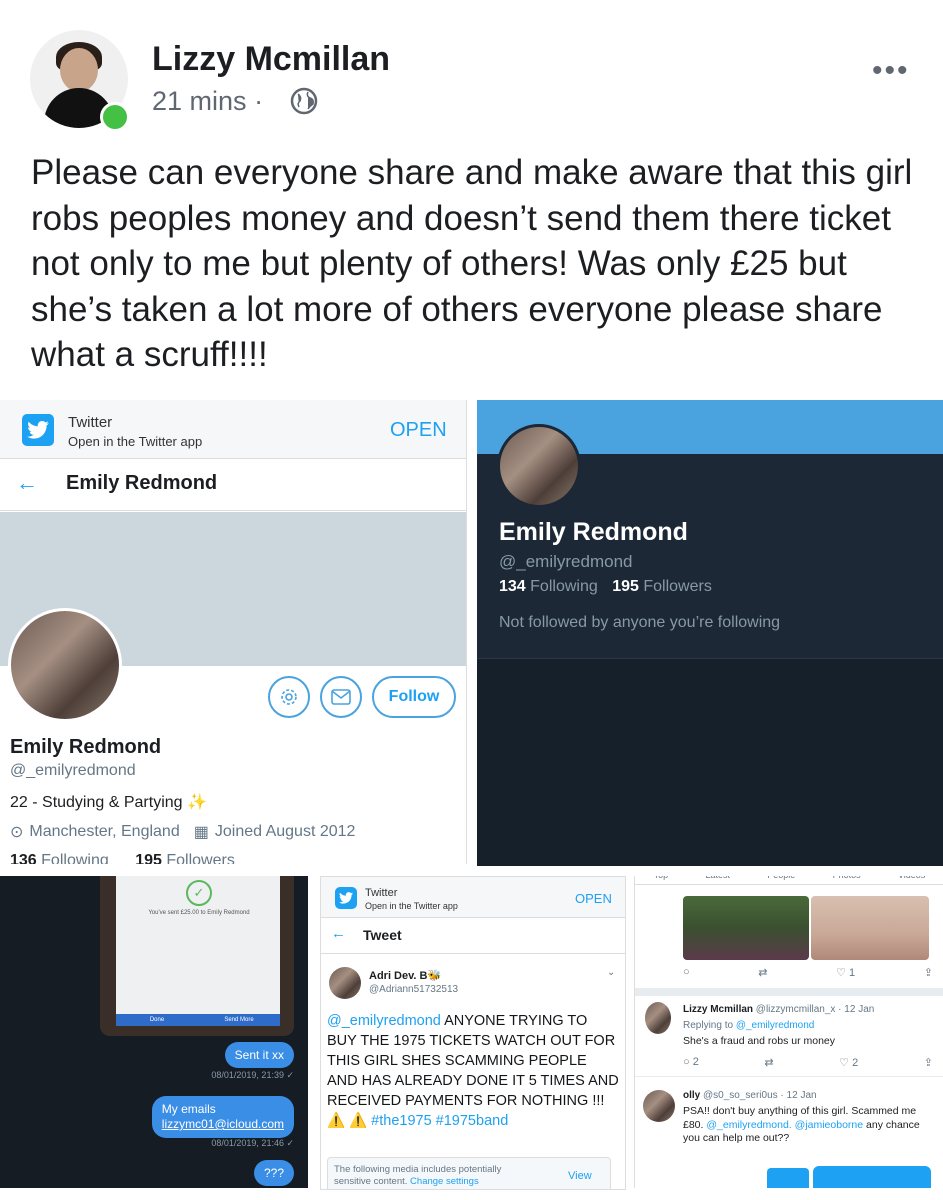 This screenshot has height=1200, width=943. What do you see at coordinates (199, 101) in the screenshot?
I see `post-time: 21 mins` at bounding box center [199, 101].